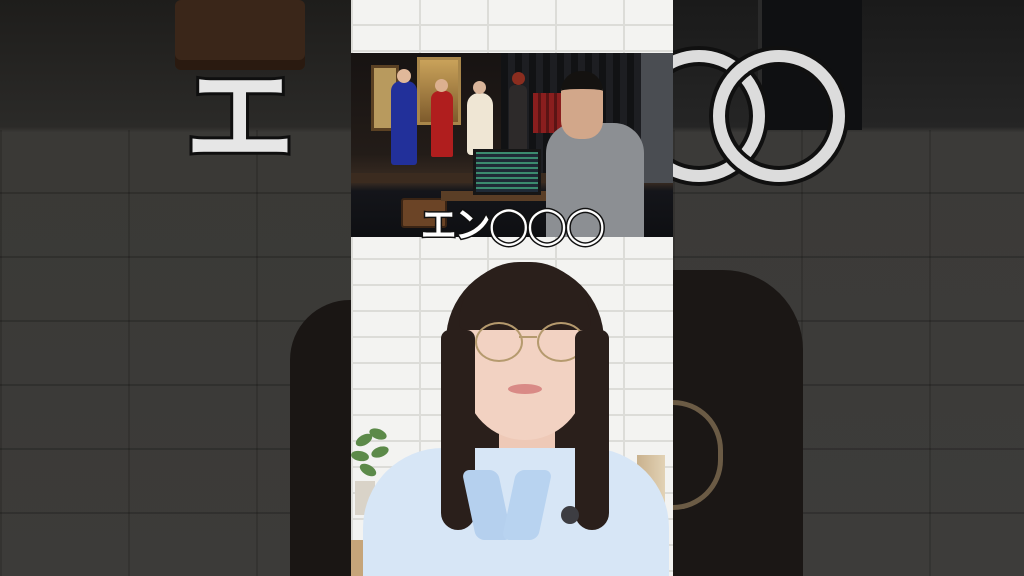 This screenshot has height=576, width=1024. Describe the element at coordinates (442, 118) in the screenshot. I see `actor-red-costume` at that location.